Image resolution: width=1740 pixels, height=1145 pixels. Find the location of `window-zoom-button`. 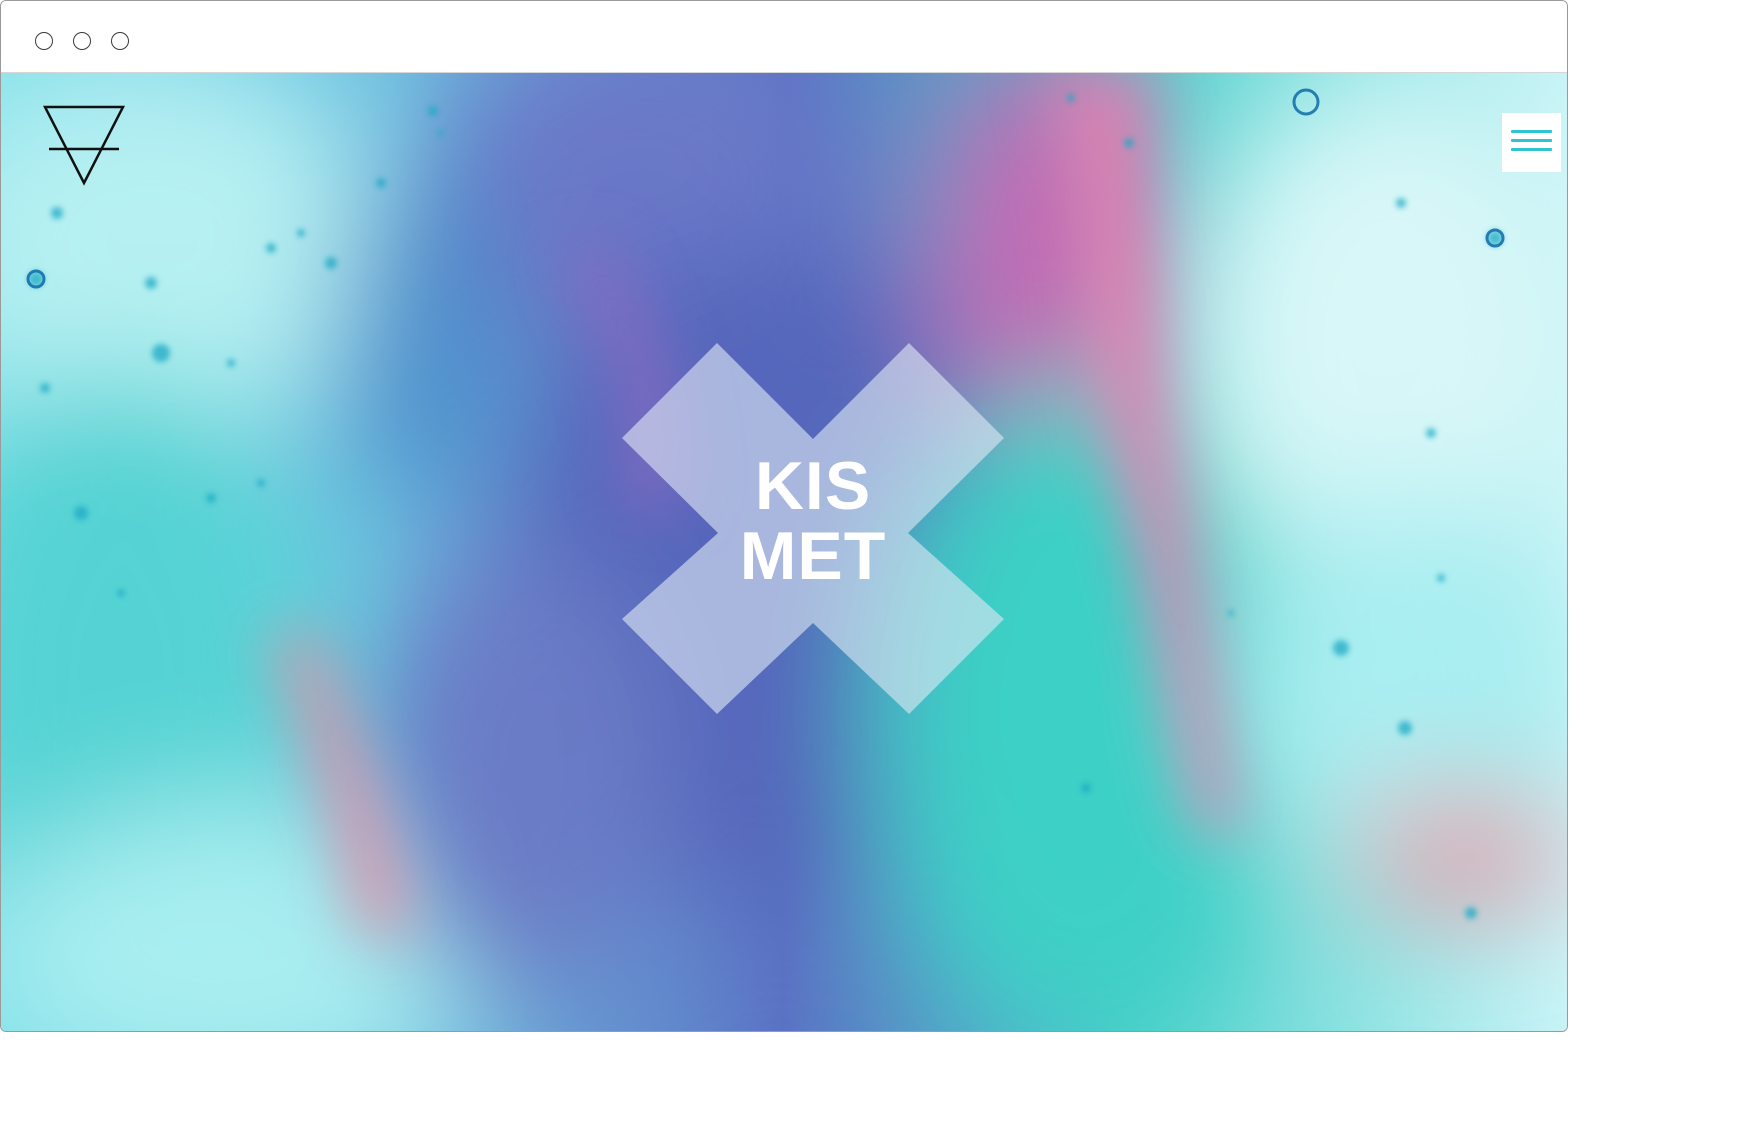

window-zoom-button is located at coordinates (120, 41).